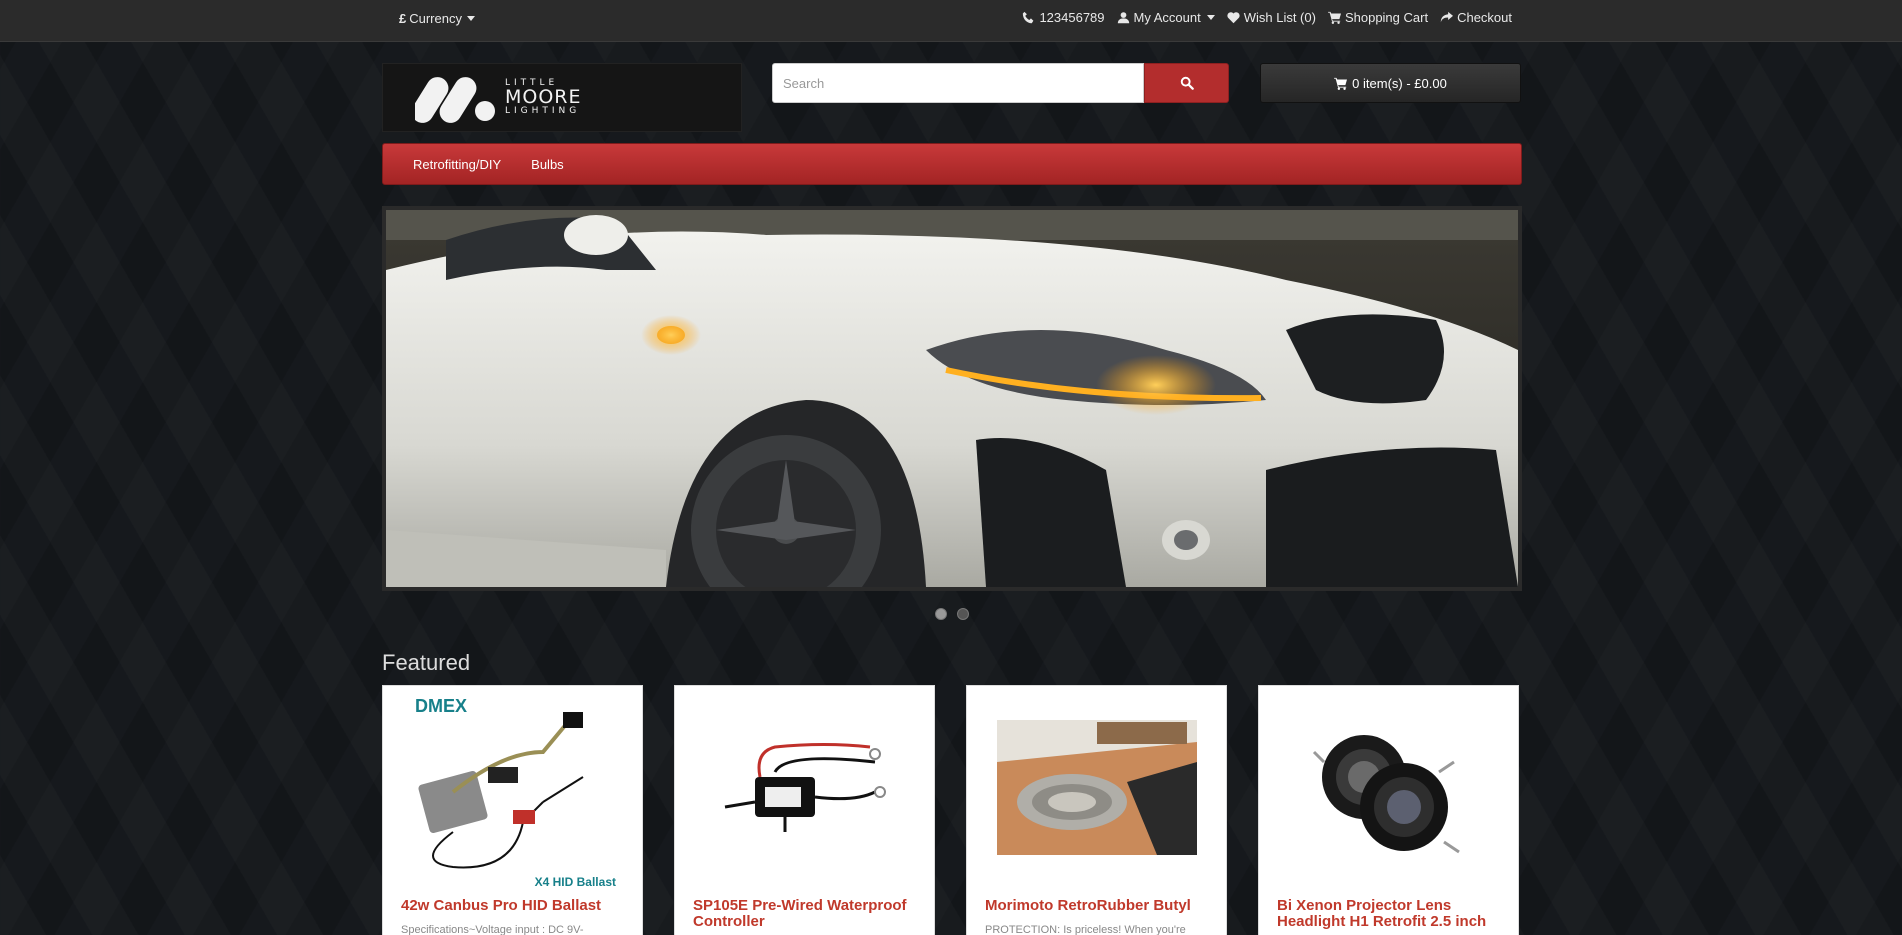  I want to click on phone-link: 123456789, so click(1063, 17).